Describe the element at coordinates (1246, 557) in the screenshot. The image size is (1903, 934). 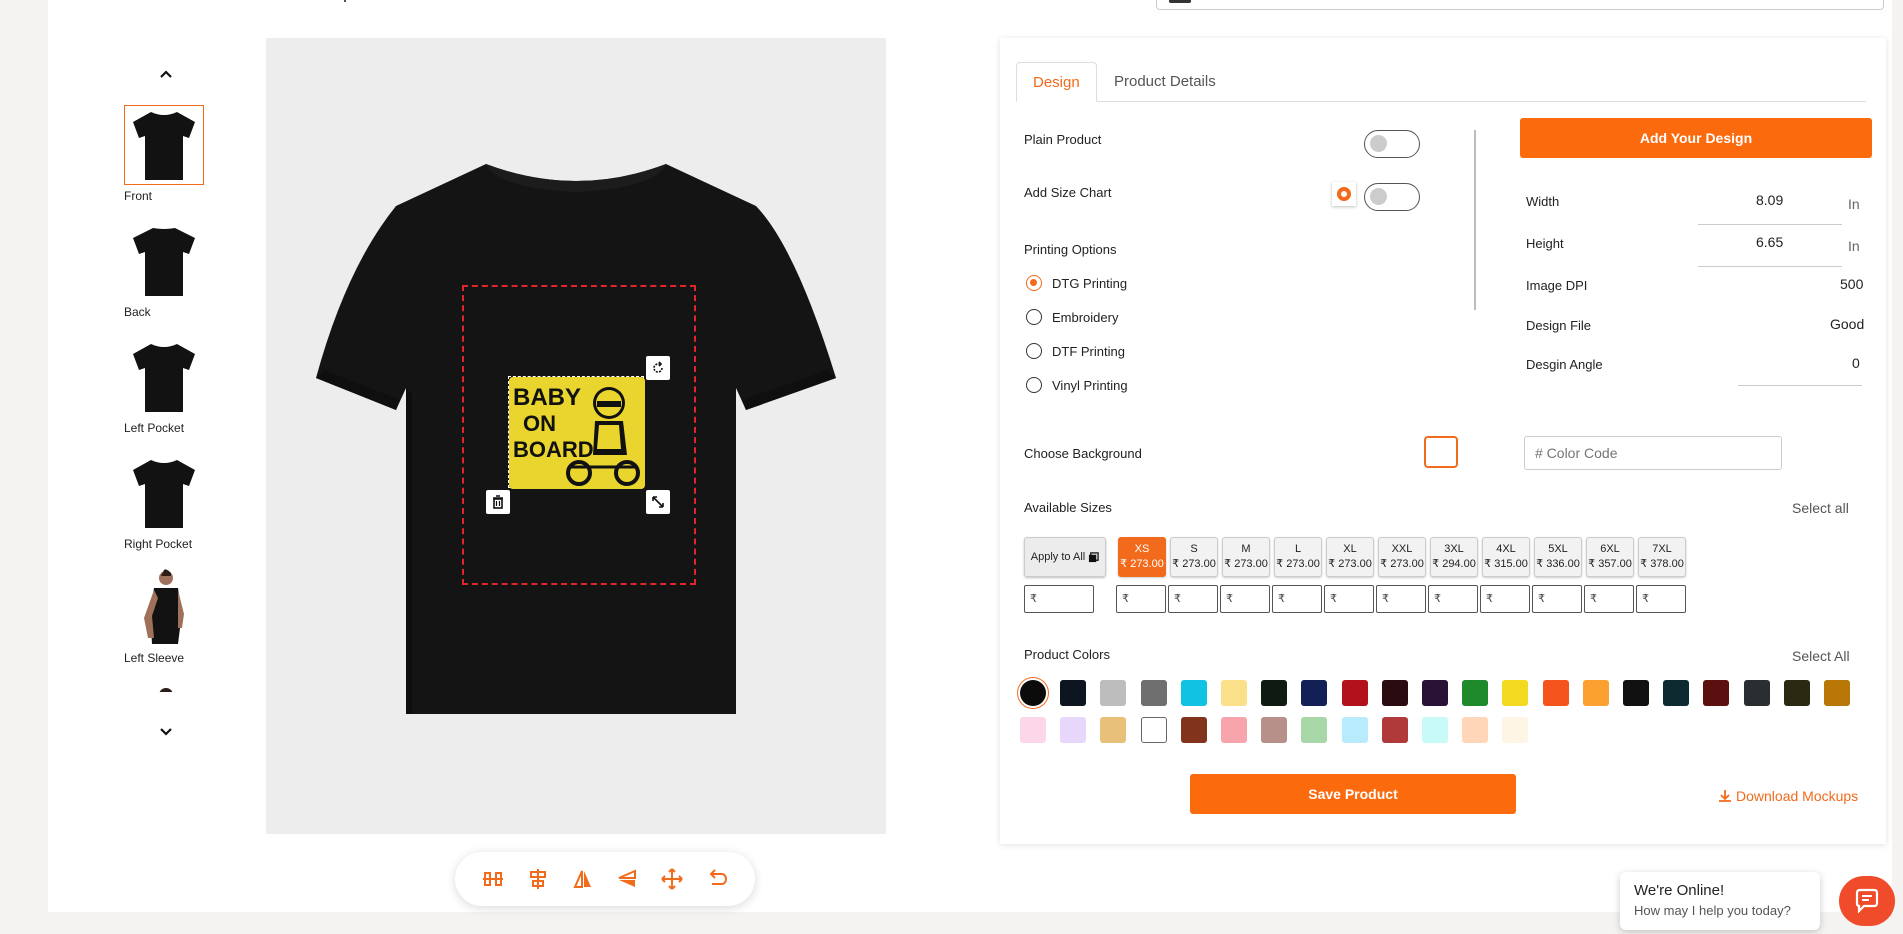
I see `size-option: M ₹ 273.00` at that location.